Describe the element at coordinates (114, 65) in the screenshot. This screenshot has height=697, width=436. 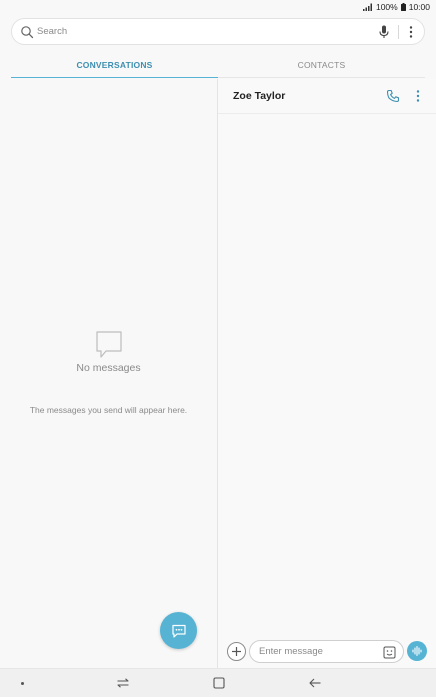
I see `tab-conversations: CONVERSATIONS` at that location.